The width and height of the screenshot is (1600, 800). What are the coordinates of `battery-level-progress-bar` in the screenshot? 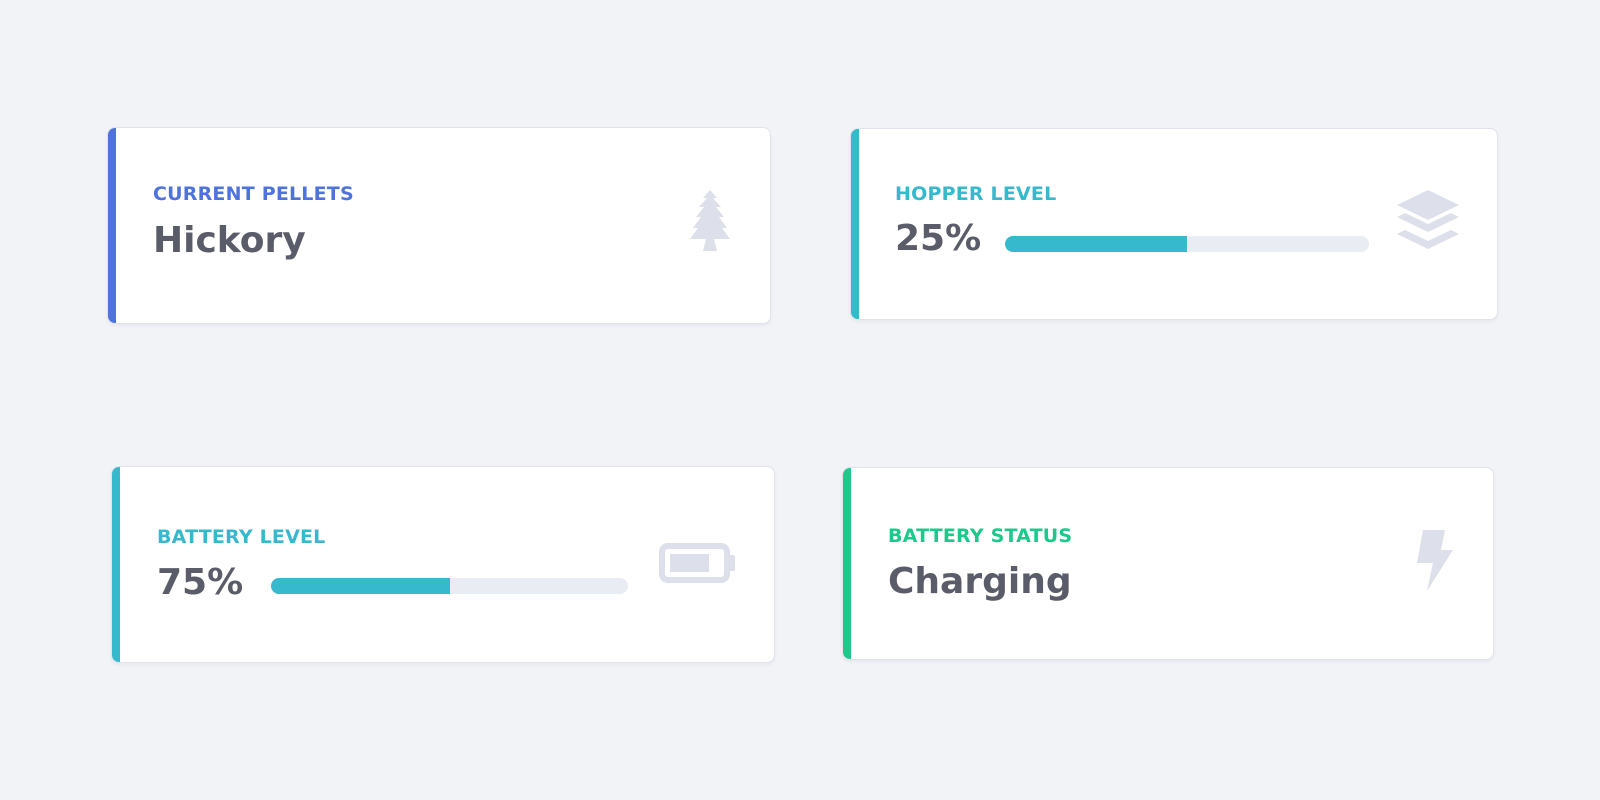 It's located at (449, 586).